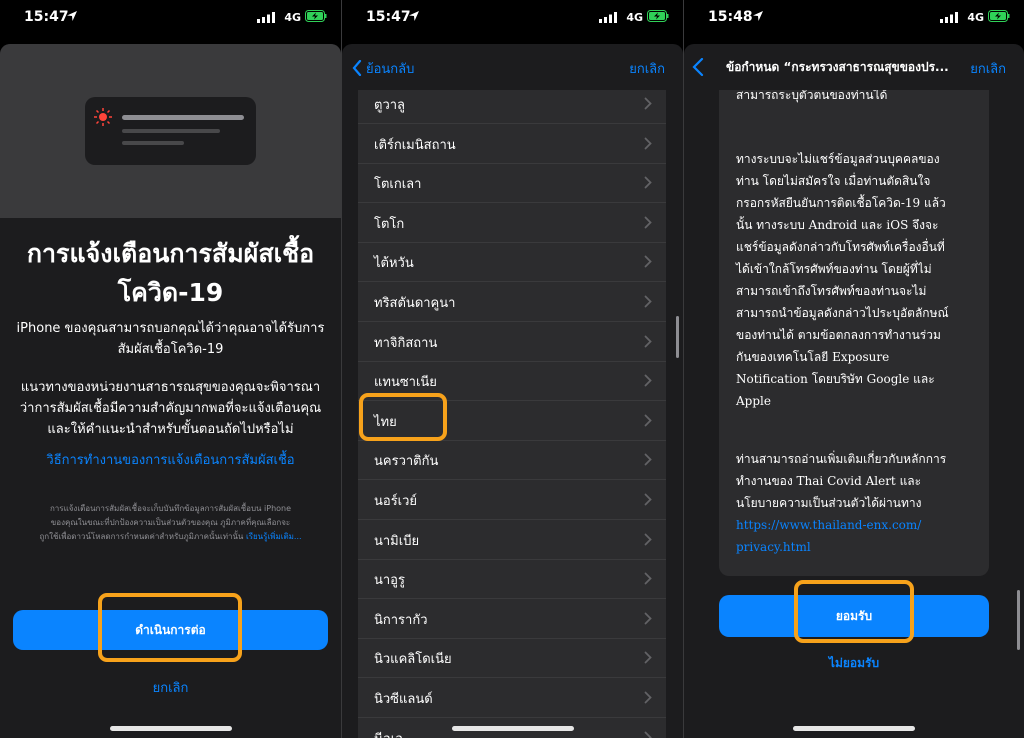 Image resolution: width=1024 pixels, height=738 pixels. Describe the element at coordinates (390, 69) in the screenshot. I see `back-label: ย้อนกลับ` at that location.